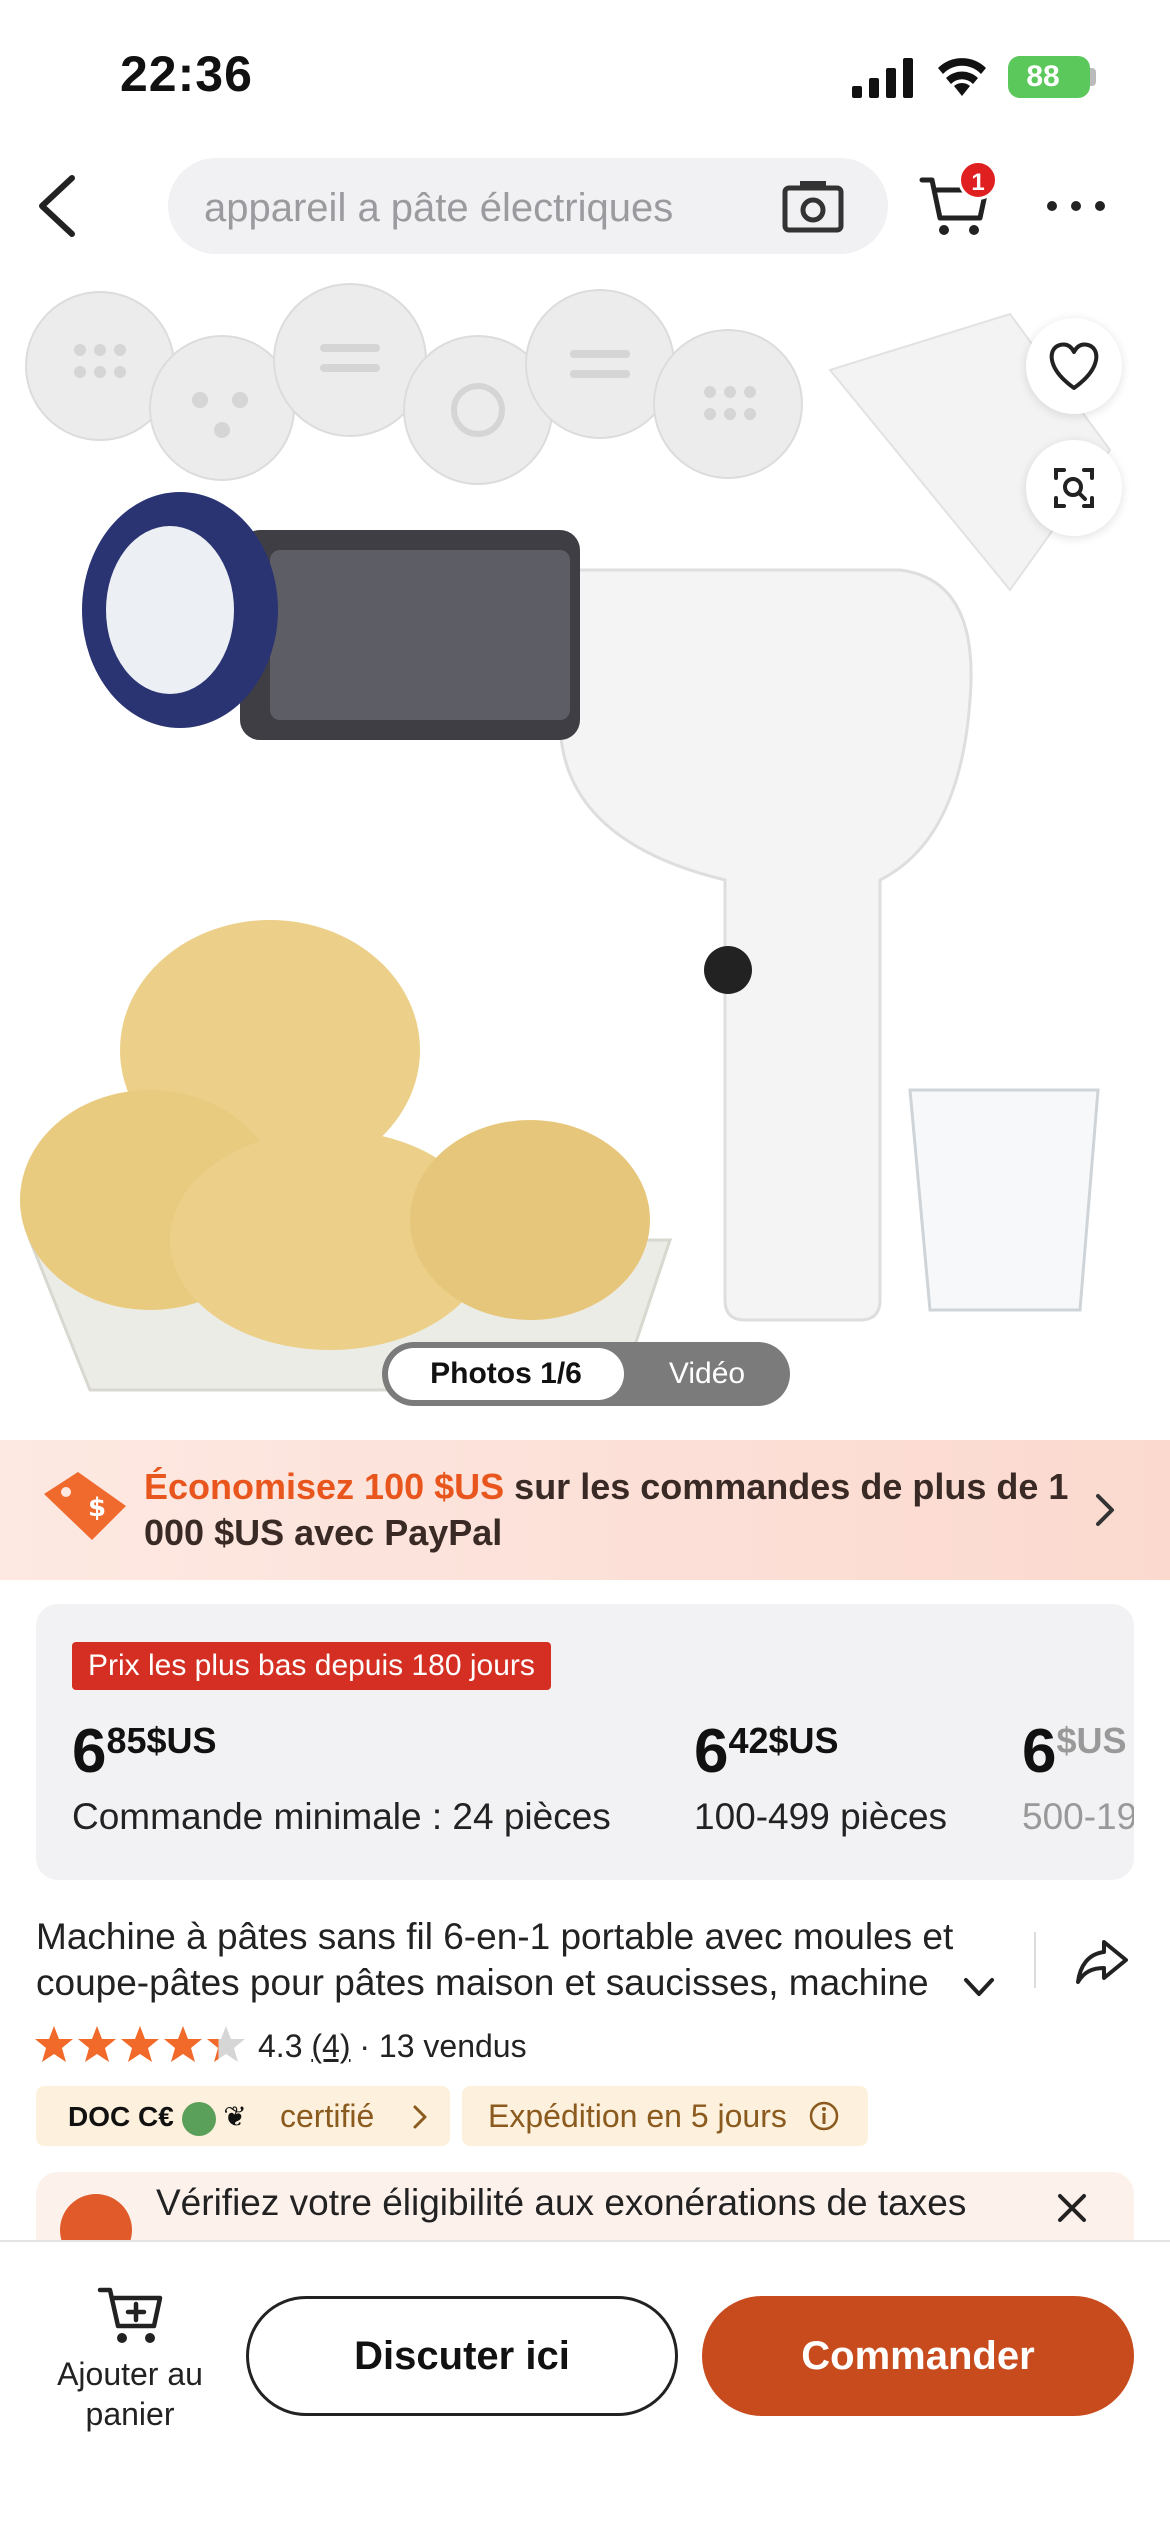 The image size is (1170, 2532). What do you see at coordinates (280, 2046) in the screenshot?
I see `rating-value: 4.3` at bounding box center [280, 2046].